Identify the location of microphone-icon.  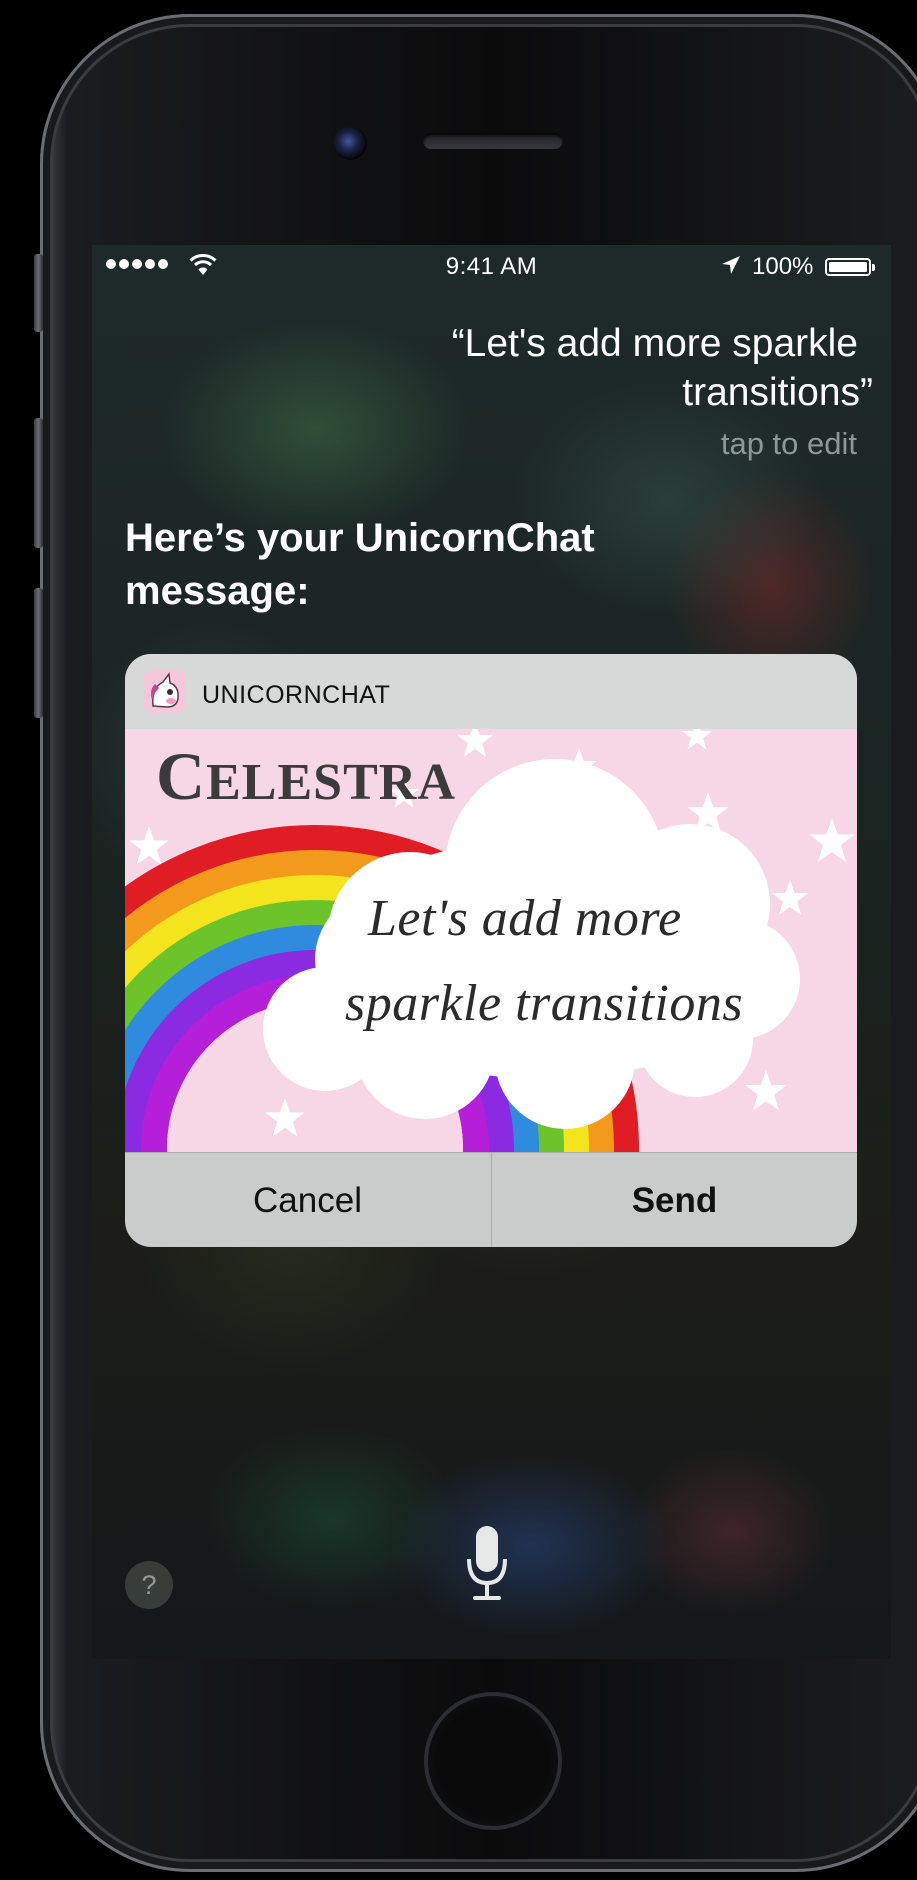
(487, 1563).